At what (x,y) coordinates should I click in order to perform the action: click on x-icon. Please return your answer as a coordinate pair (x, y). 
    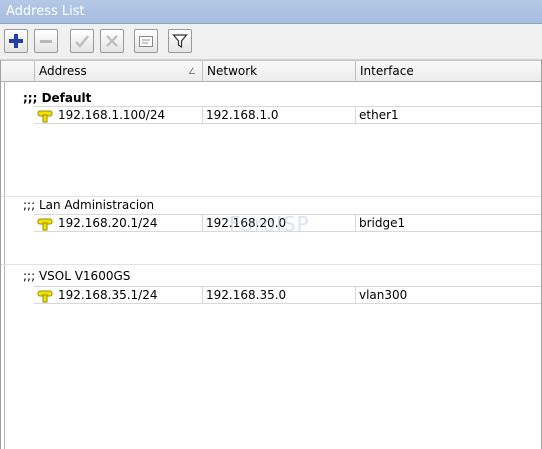
    Looking at the image, I should click on (112, 41).